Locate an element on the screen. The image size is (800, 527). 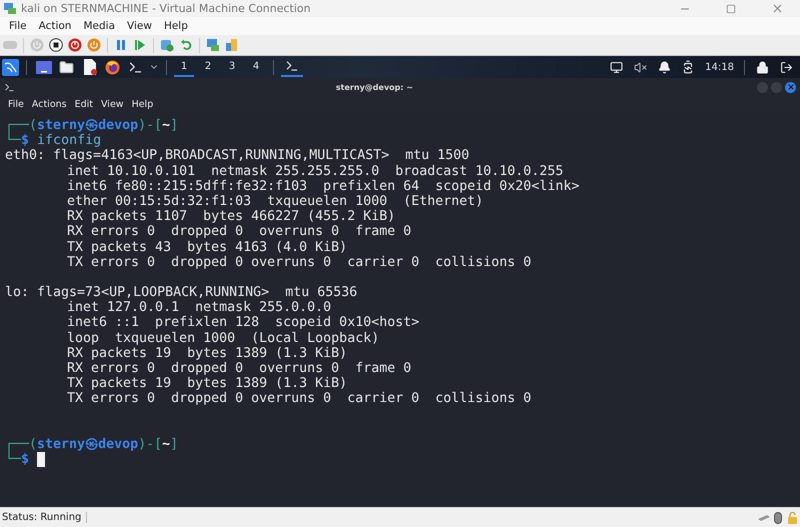
workspace-button: 3 is located at coordinates (232, 67).